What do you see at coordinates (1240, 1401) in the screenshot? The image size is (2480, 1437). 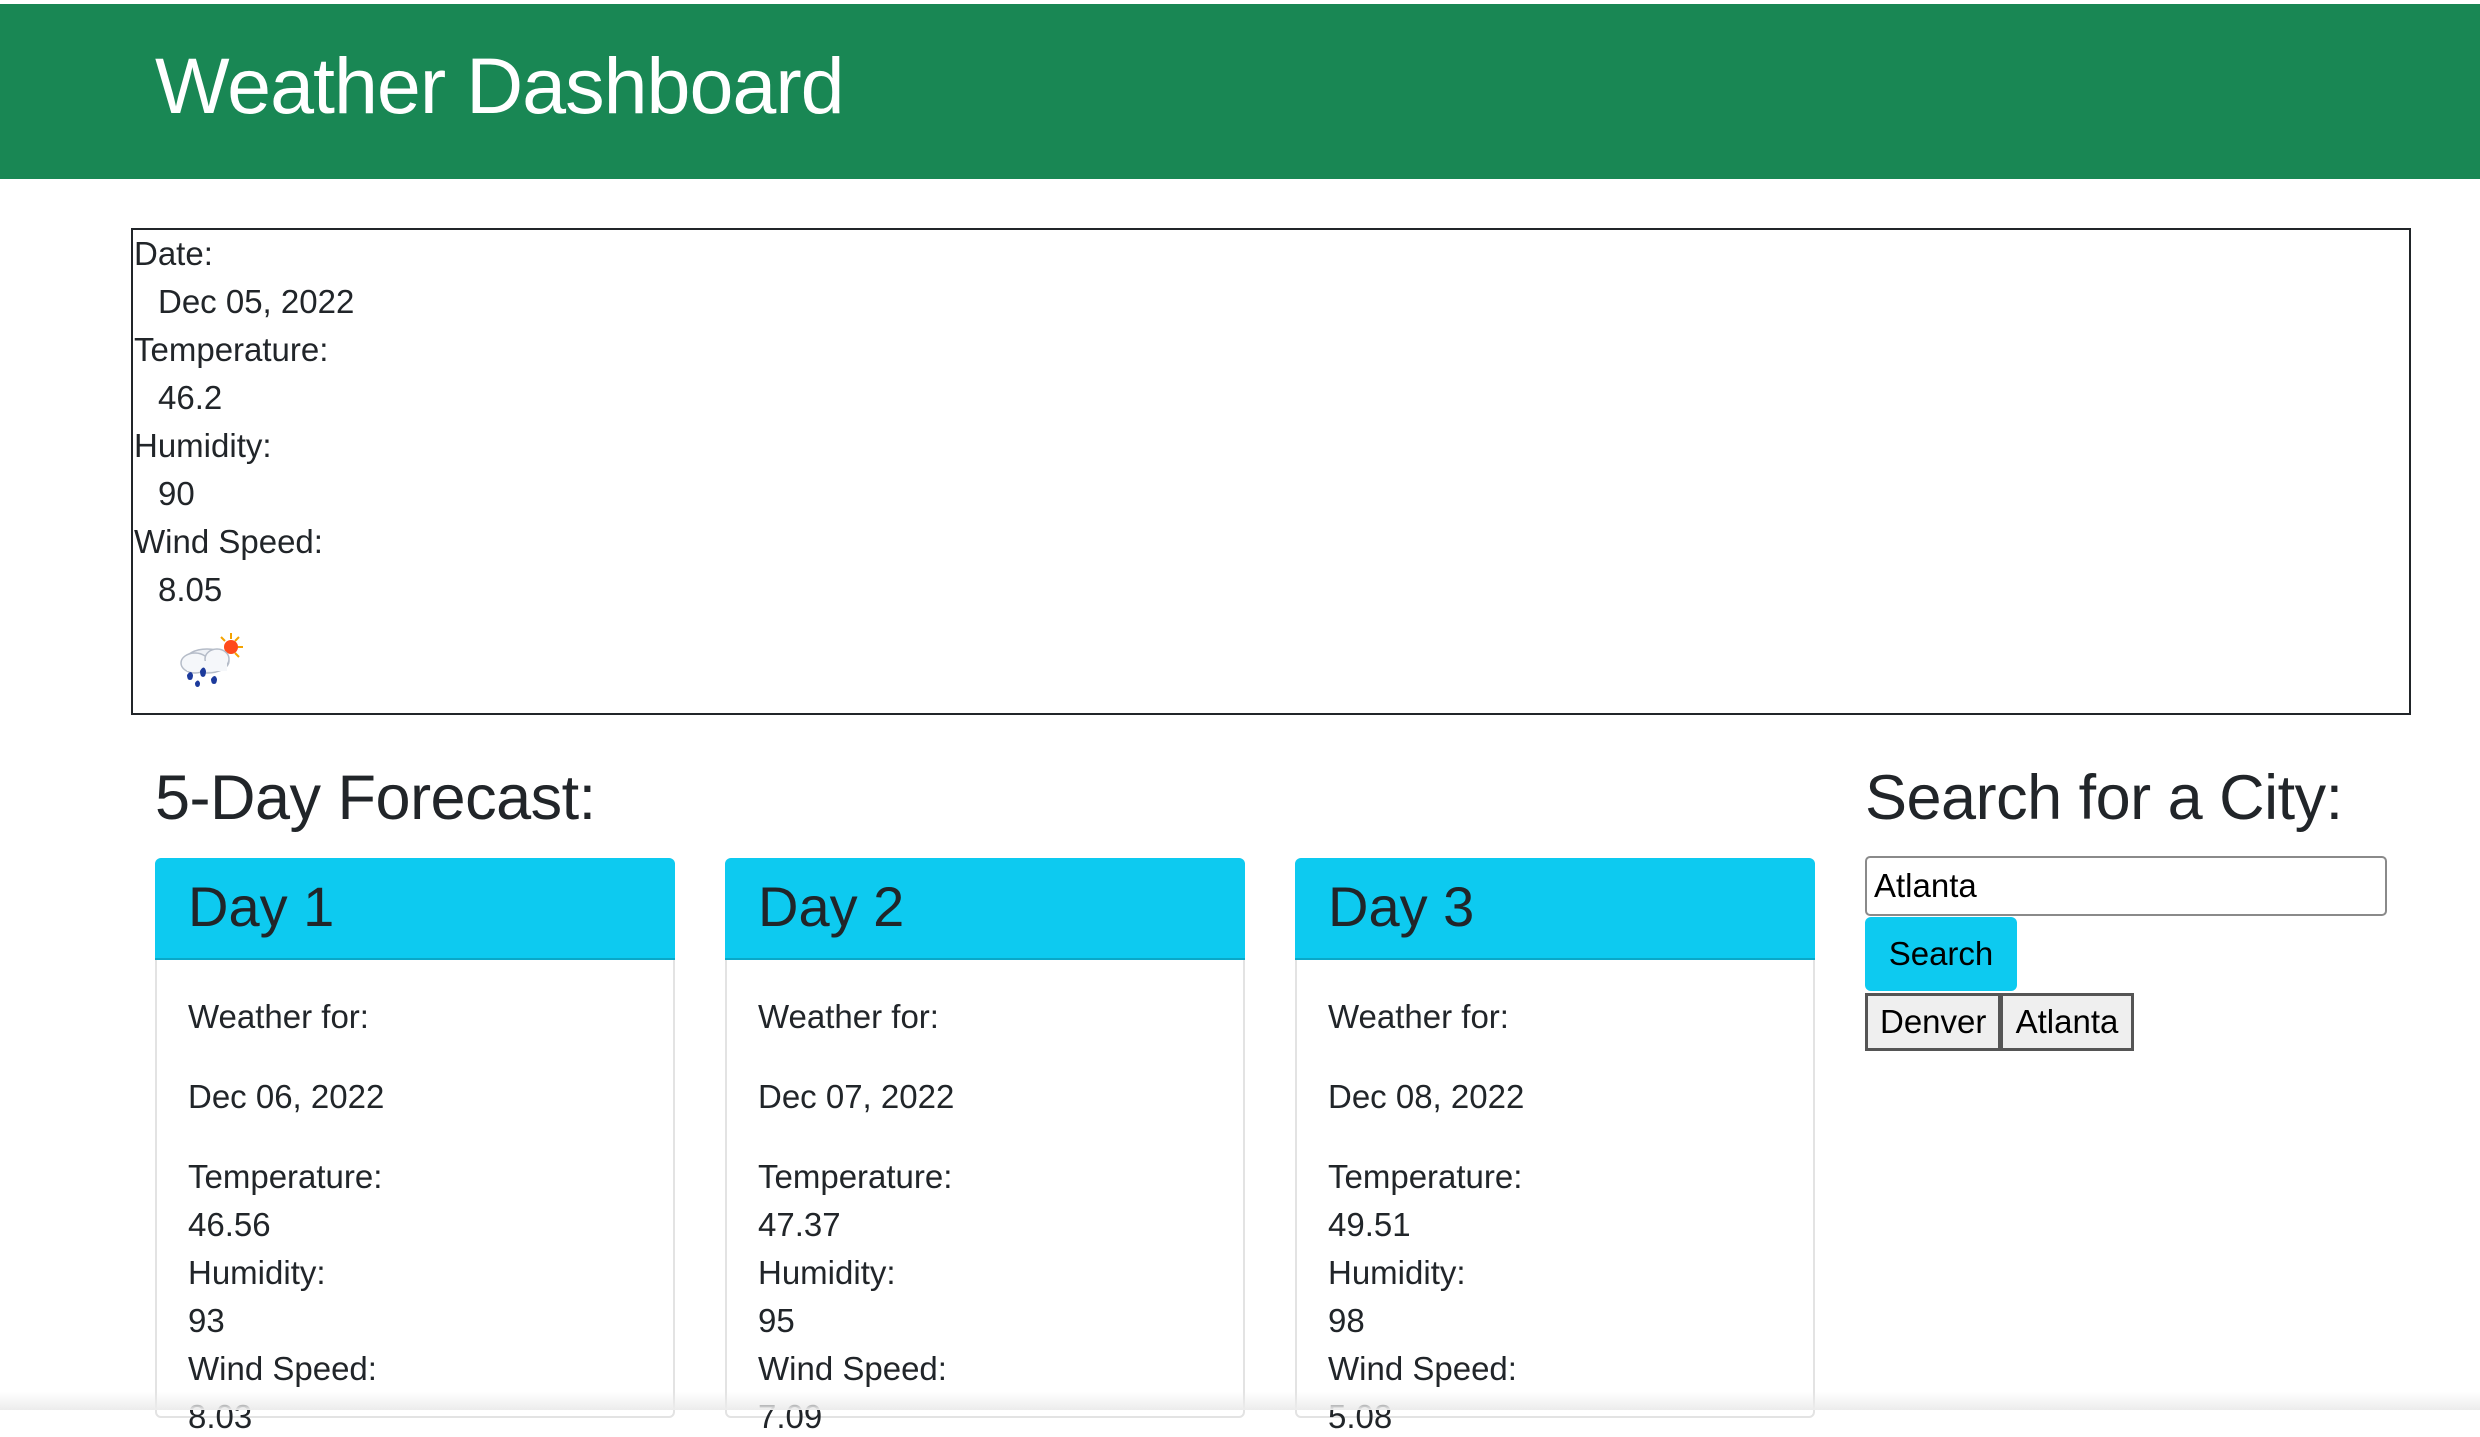 I see `bottom-scroll-fade` at bounding box center [1240, 1401].